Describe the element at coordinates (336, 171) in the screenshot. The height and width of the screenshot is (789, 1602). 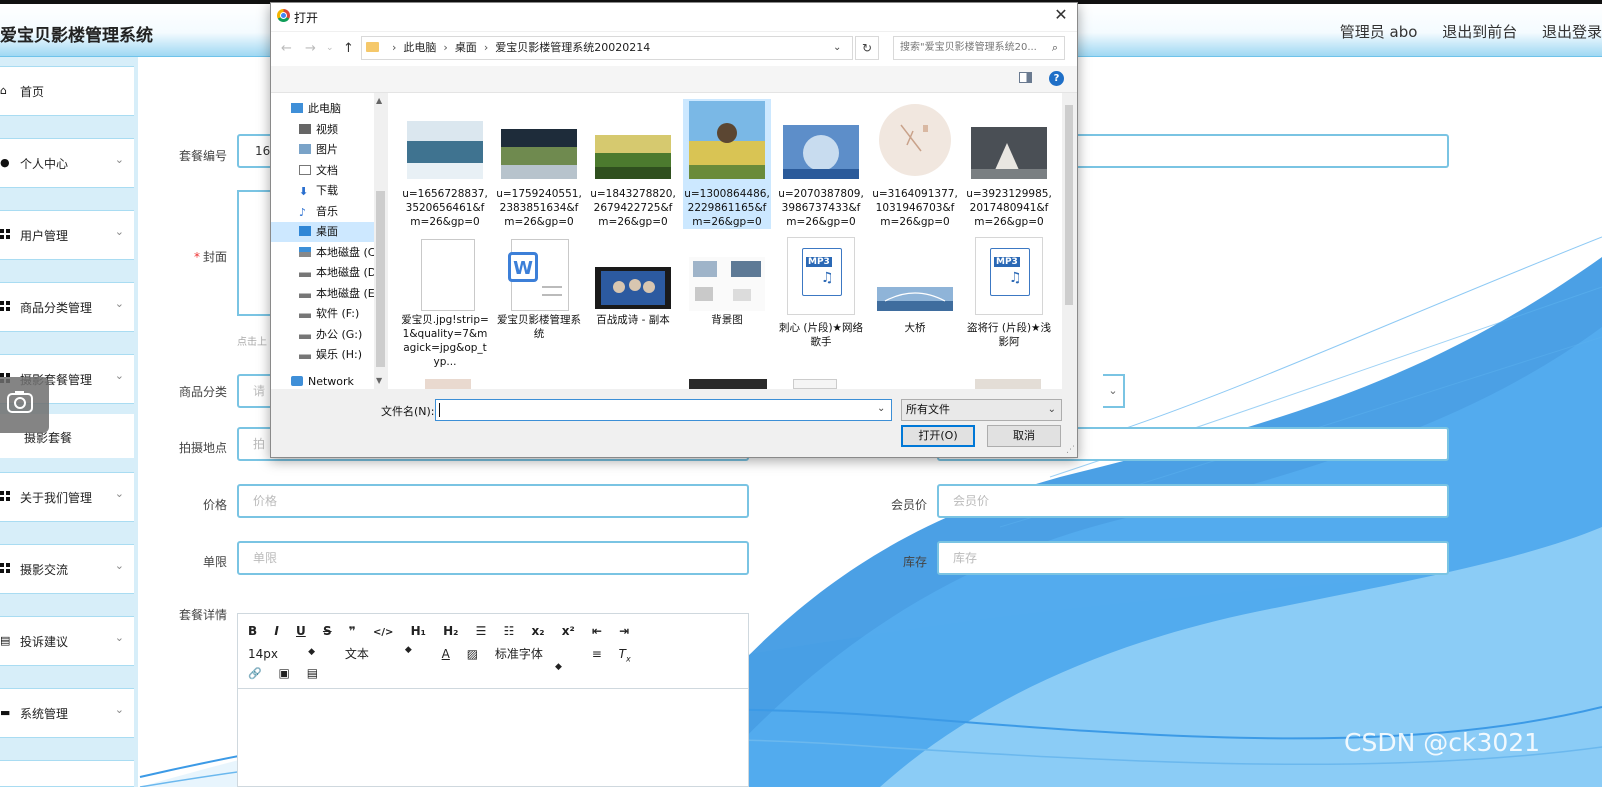
I see `tree-item-documents: 文档` at that location.